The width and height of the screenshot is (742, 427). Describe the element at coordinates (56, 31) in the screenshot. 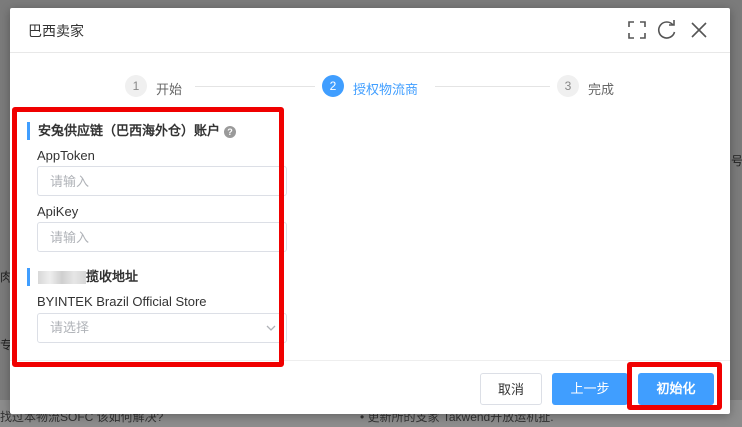

I see `dialog-title: 巴西卖家` at that location.